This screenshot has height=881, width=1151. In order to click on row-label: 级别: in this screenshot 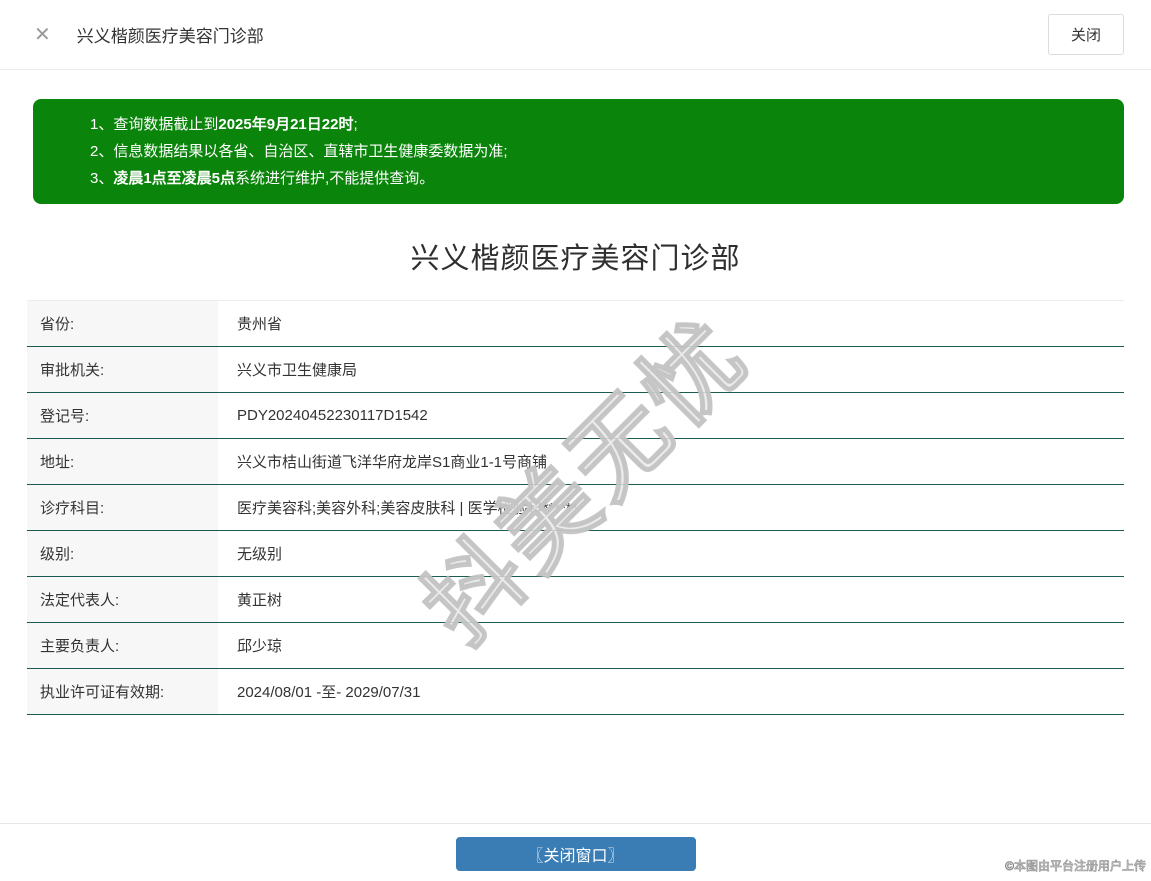, I will do `click(122, 553)`.